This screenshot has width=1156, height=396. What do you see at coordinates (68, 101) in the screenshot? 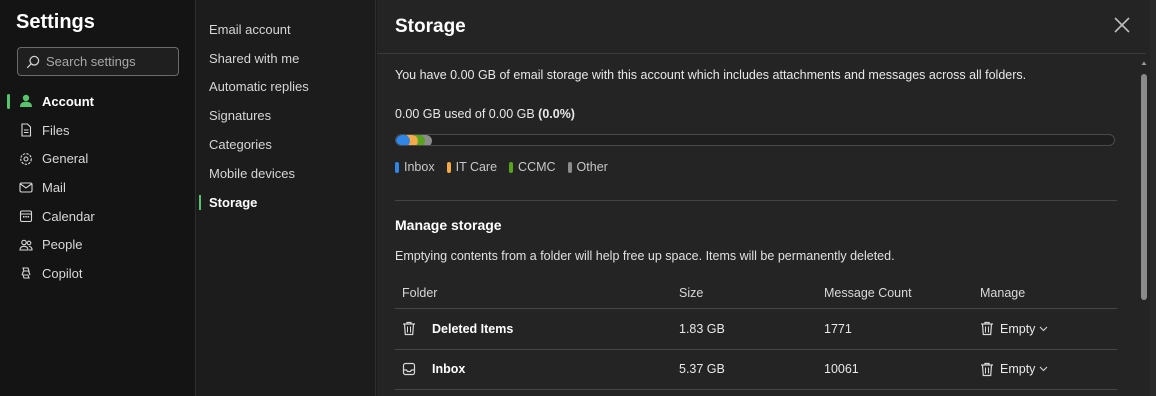
I see `nav-item-label: Account` at bounding box center [68, 101].